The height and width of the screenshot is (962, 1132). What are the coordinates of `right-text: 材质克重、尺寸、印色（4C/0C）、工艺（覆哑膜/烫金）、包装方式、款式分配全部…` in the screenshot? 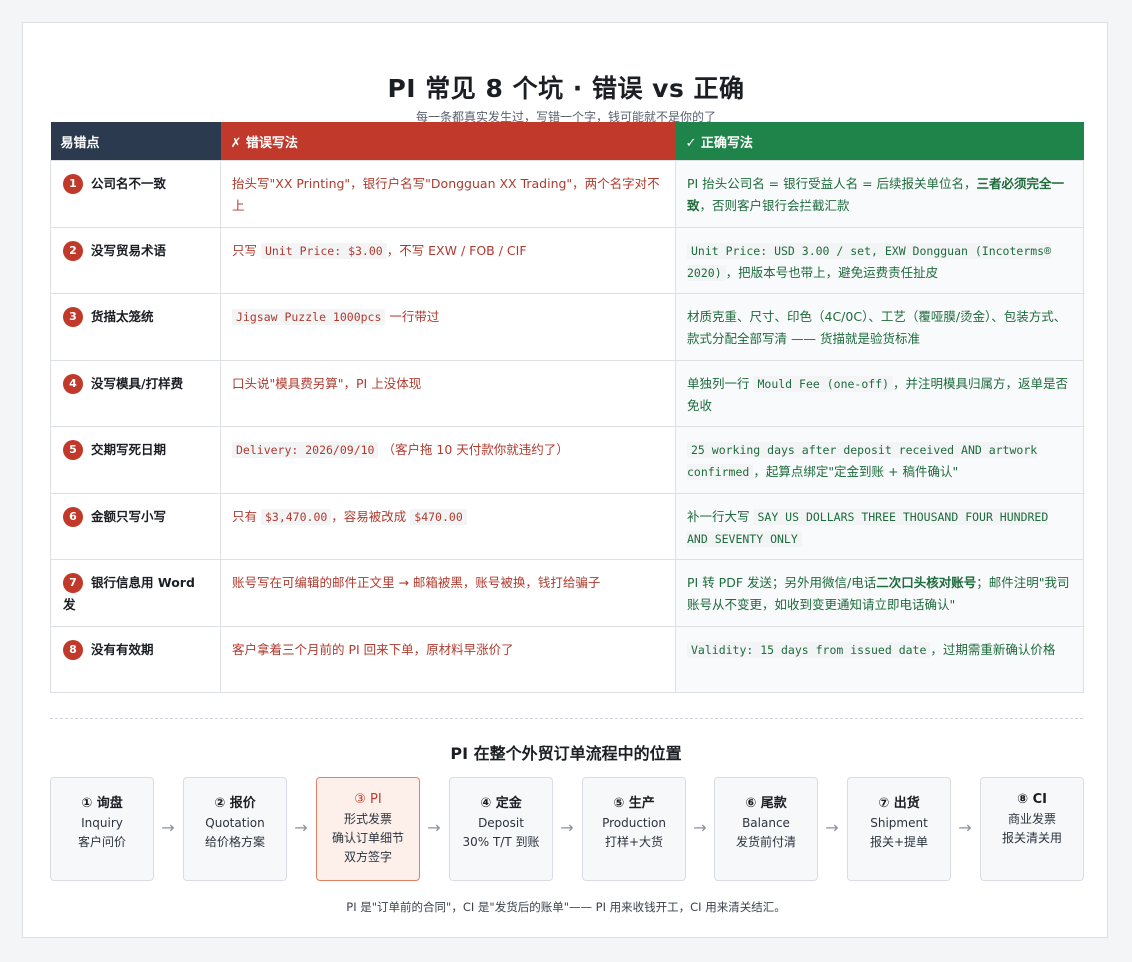 It's located at (877, 327).